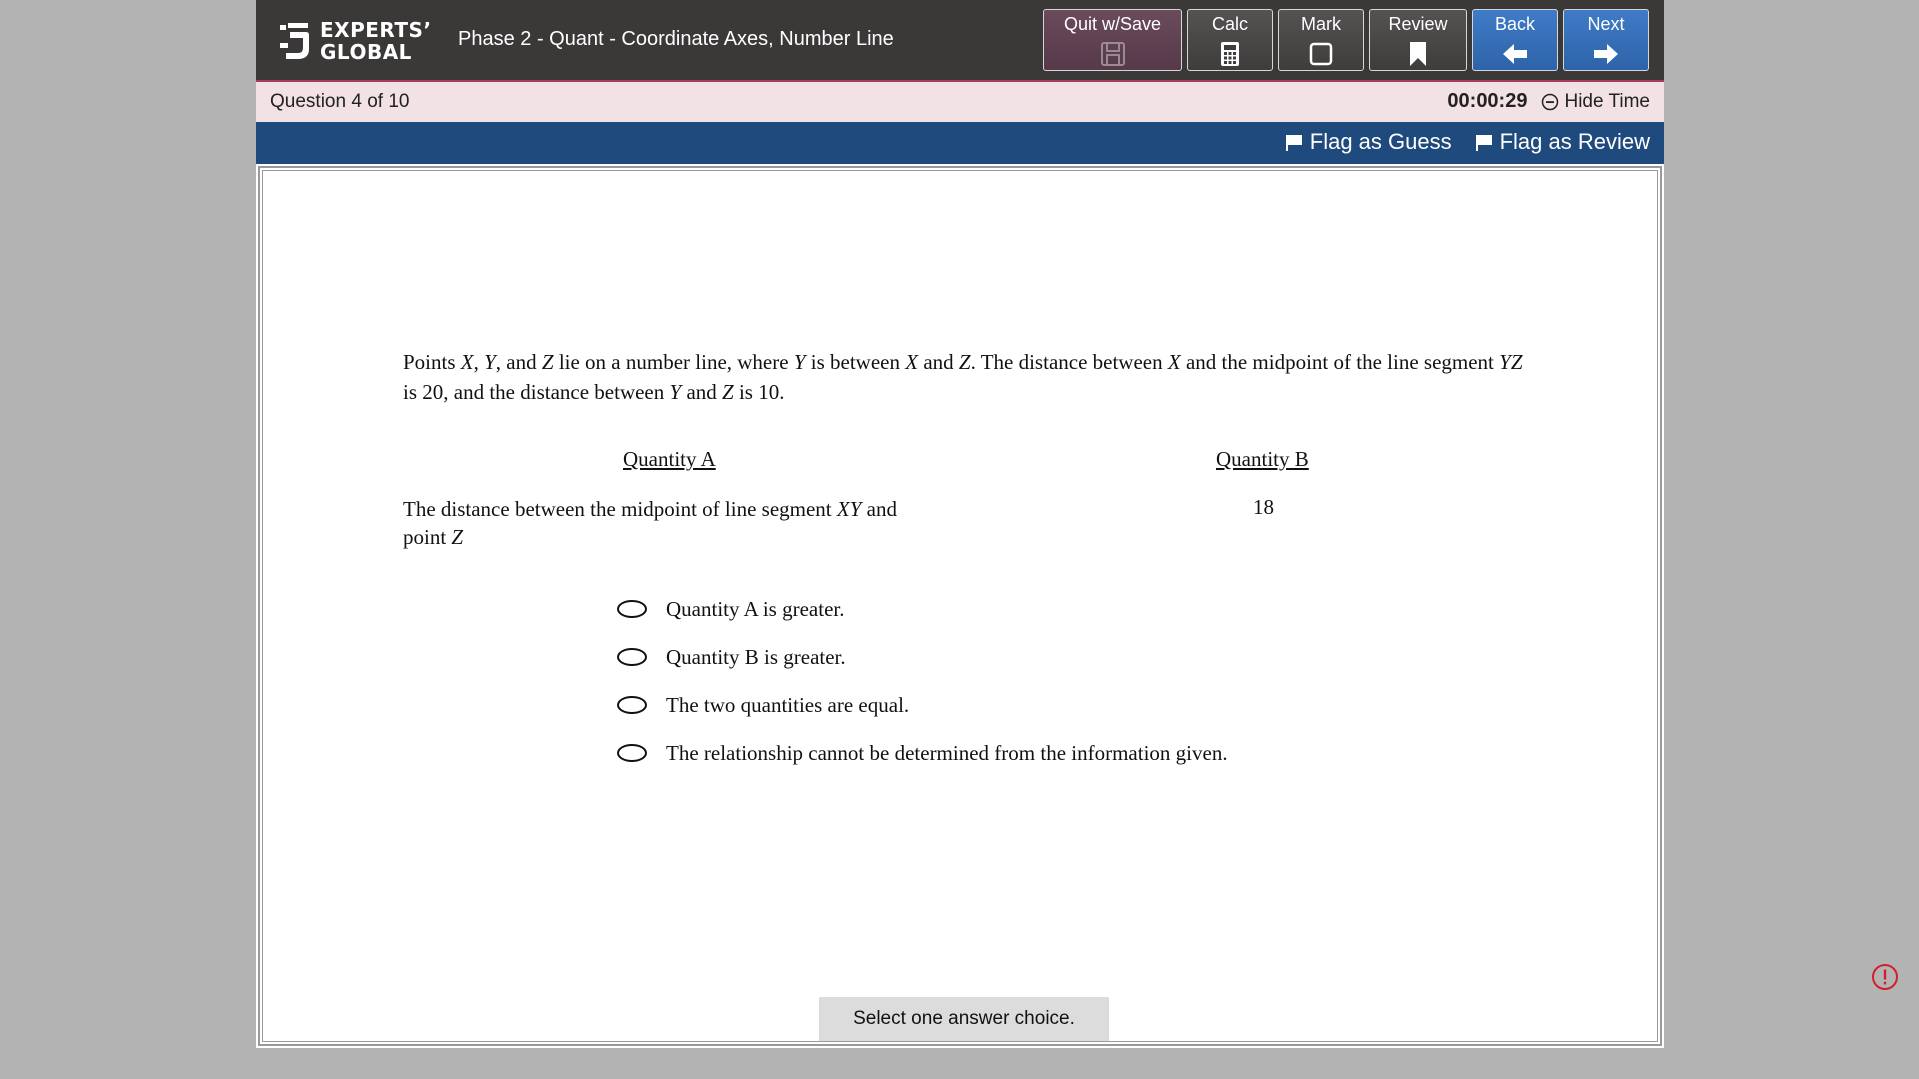 The image size is (1919, 1079). I want to click on flag-as-review-button: Flag as Review, so click(1562, 142).